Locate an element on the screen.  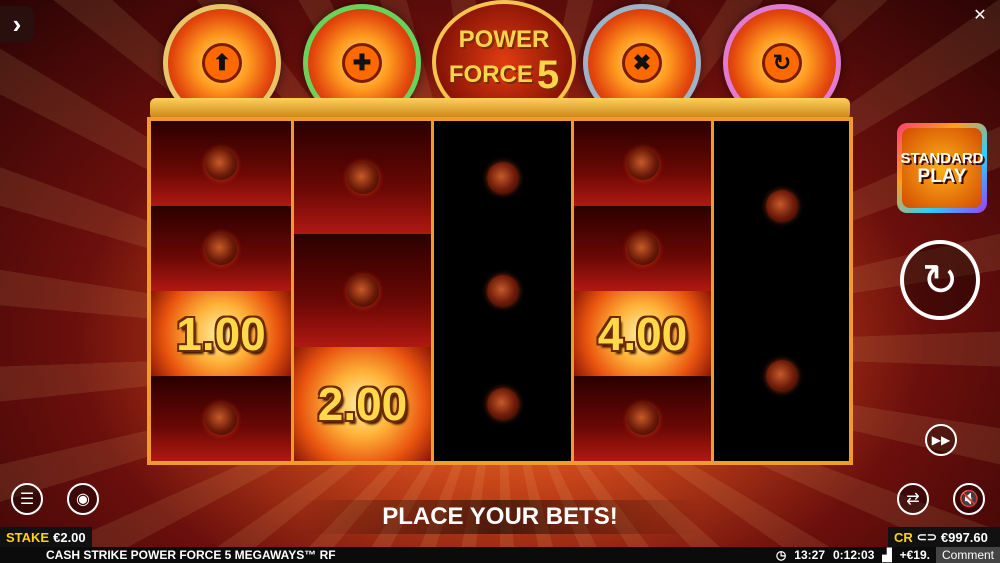
coins-icon: ◉ is located at coordinates (83, 499).